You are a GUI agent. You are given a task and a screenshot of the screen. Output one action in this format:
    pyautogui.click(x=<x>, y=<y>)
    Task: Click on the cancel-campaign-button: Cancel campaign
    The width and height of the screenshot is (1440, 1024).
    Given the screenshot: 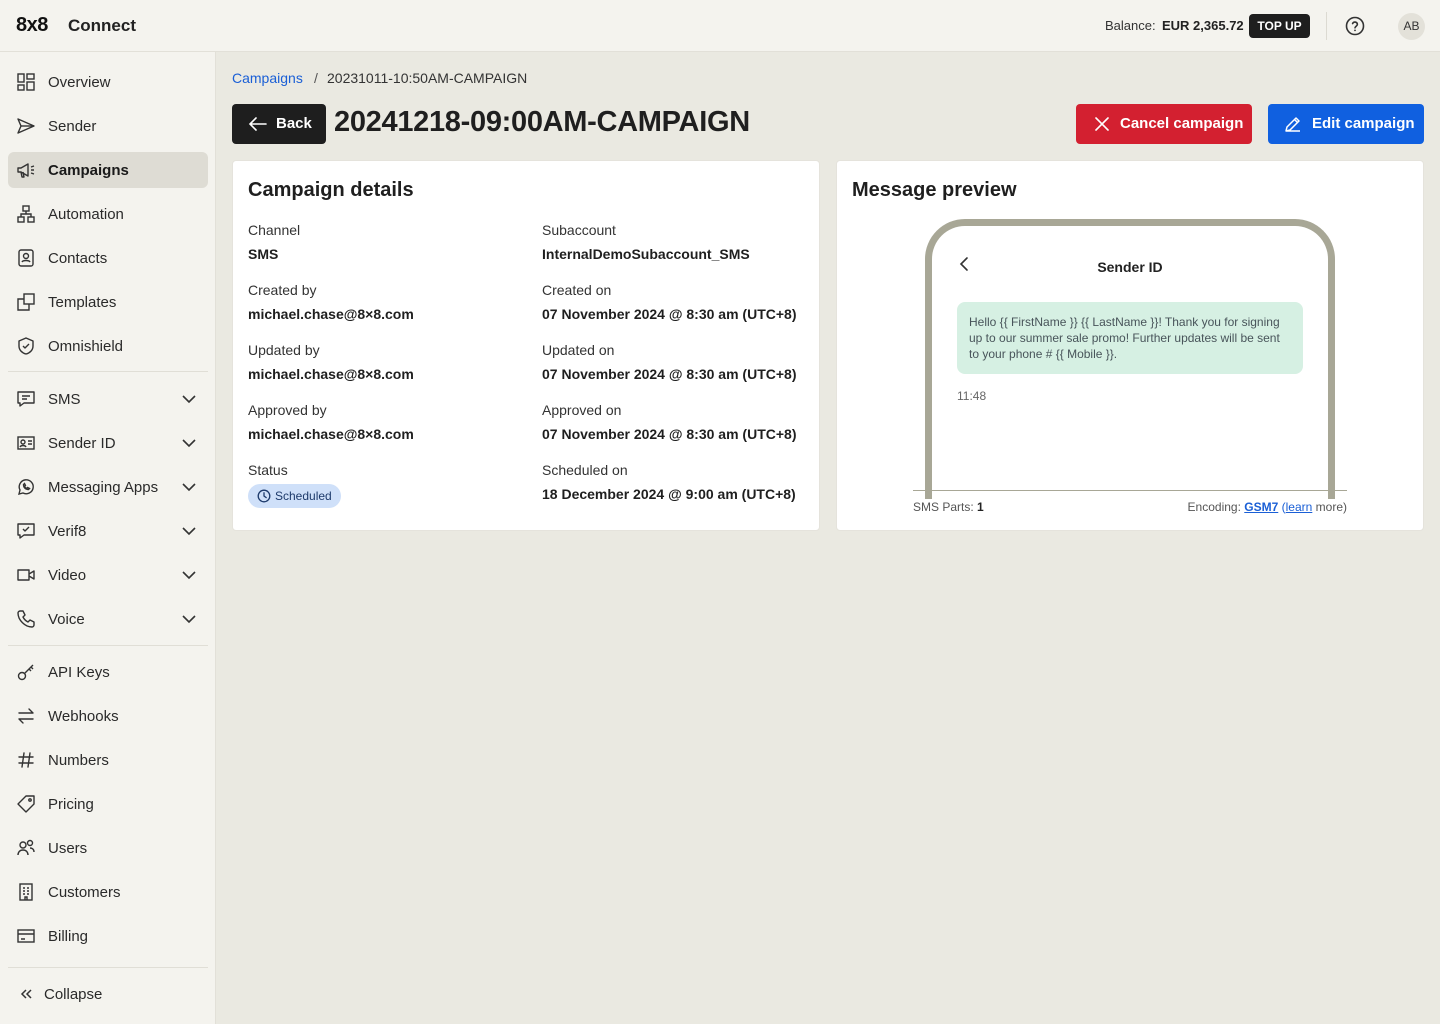 What is the action you would take?
    pyautogui.click(x=1164, y=124)
    